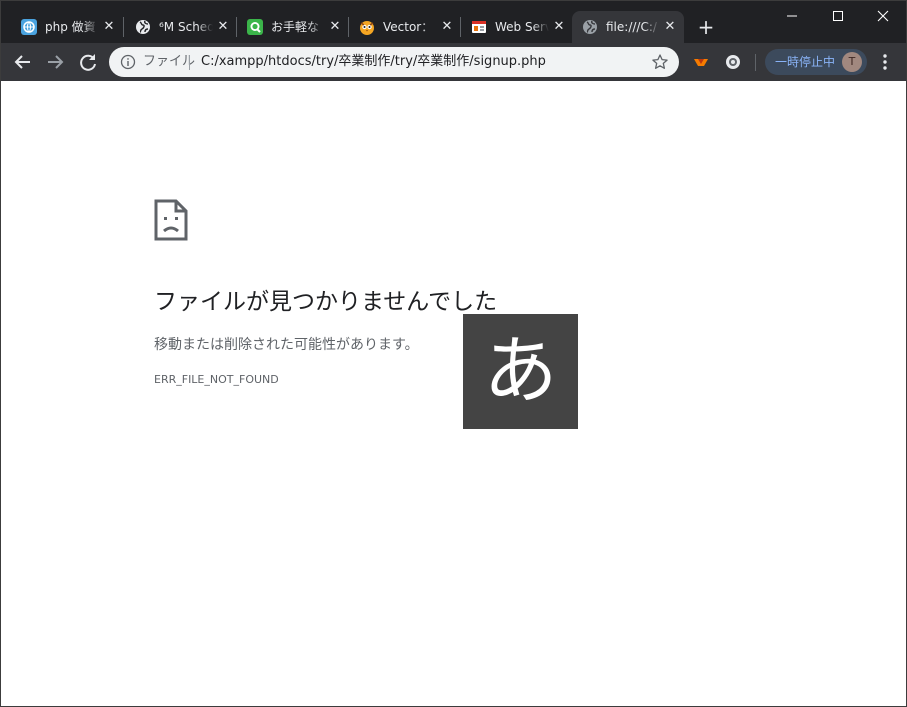  Describe the element at coordinates (326, 302) in the screenshot. I see `error-heading: ファイルが見つかりませんでした` at that location.